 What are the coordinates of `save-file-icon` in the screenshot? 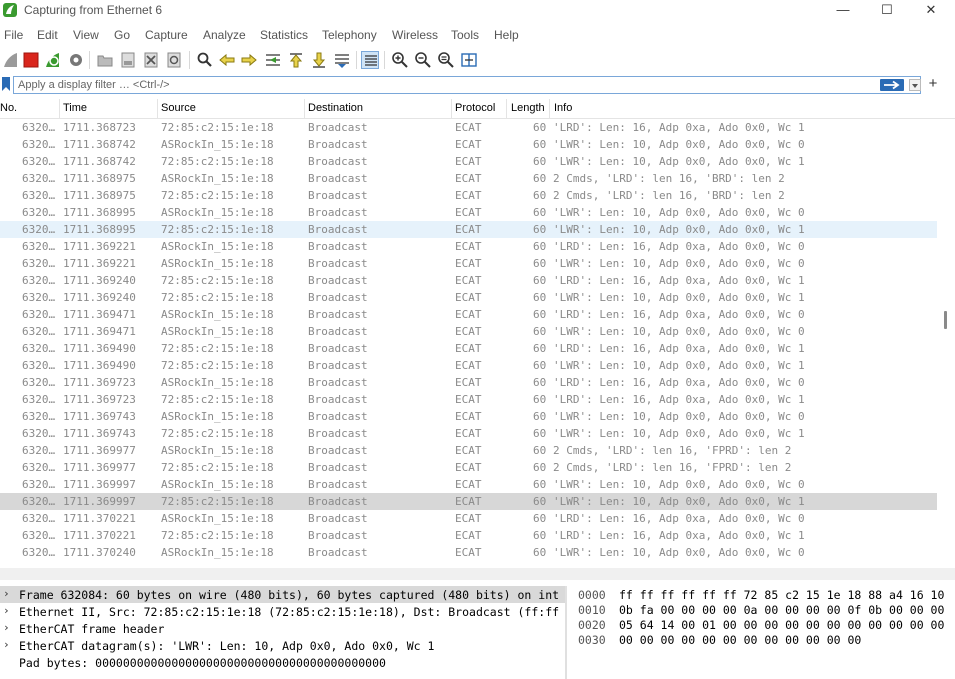 It's located at (128, 60).